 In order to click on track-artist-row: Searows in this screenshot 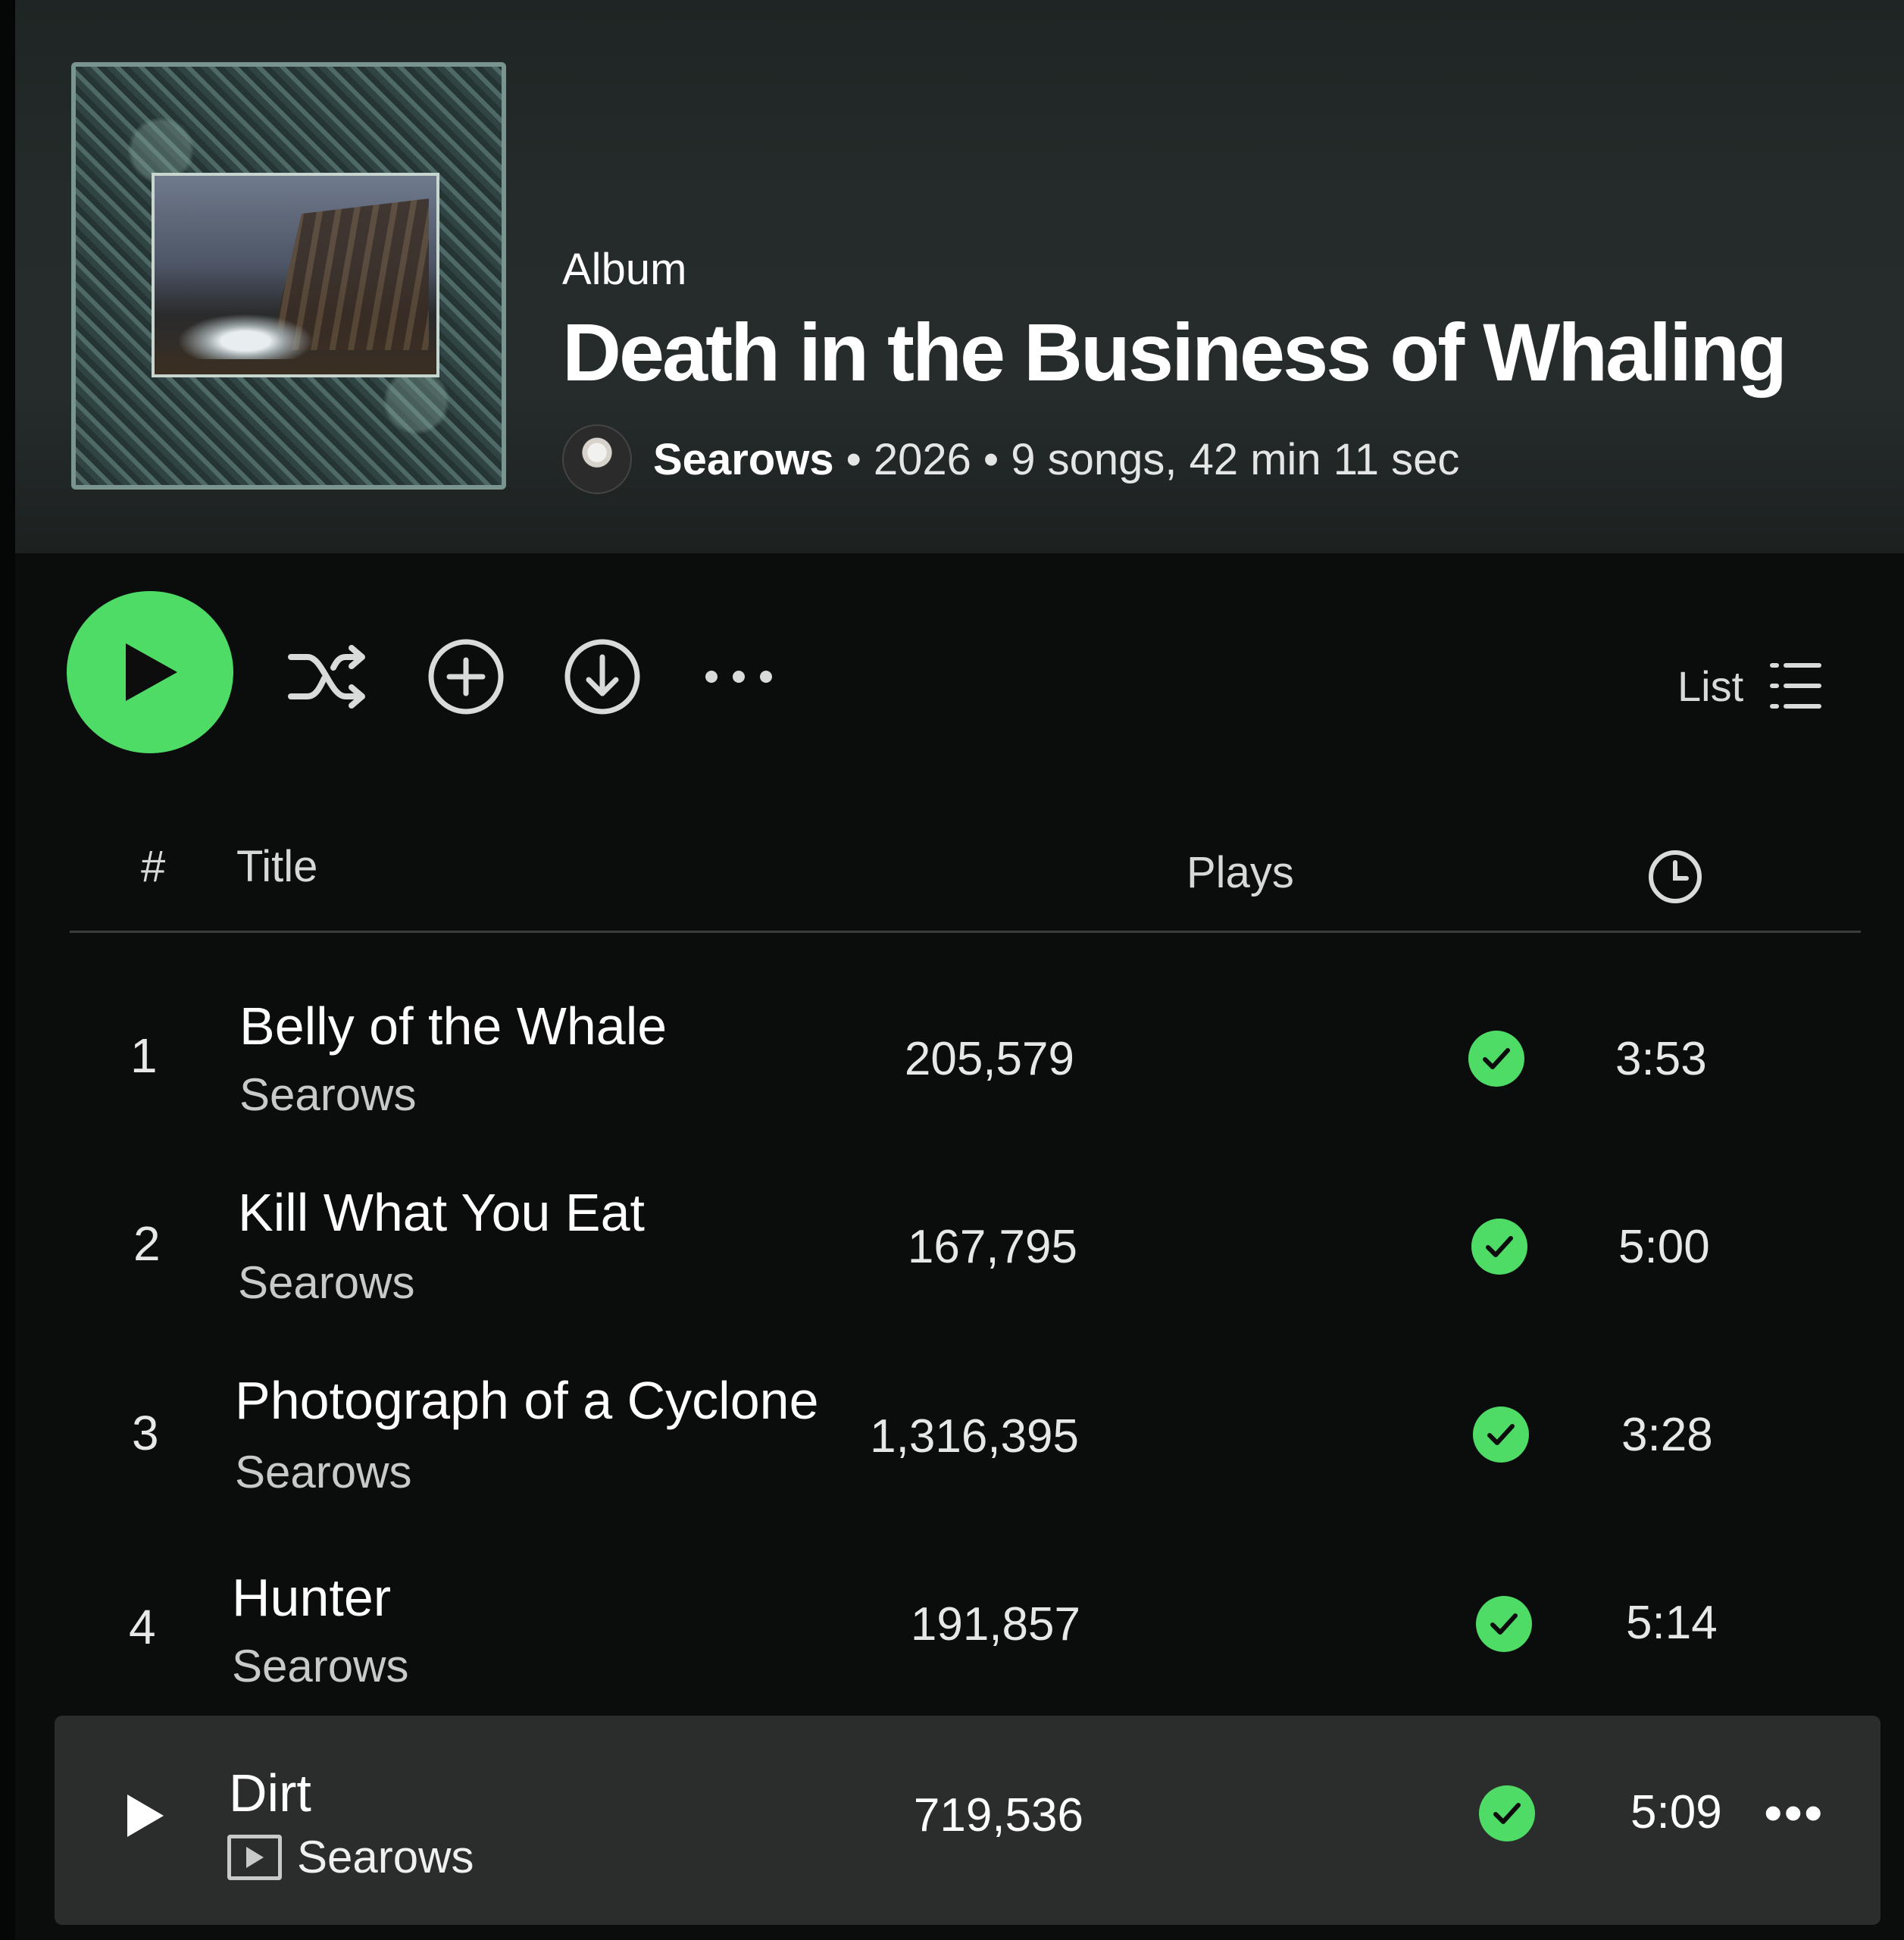, I will do `click(350, 1857)`.